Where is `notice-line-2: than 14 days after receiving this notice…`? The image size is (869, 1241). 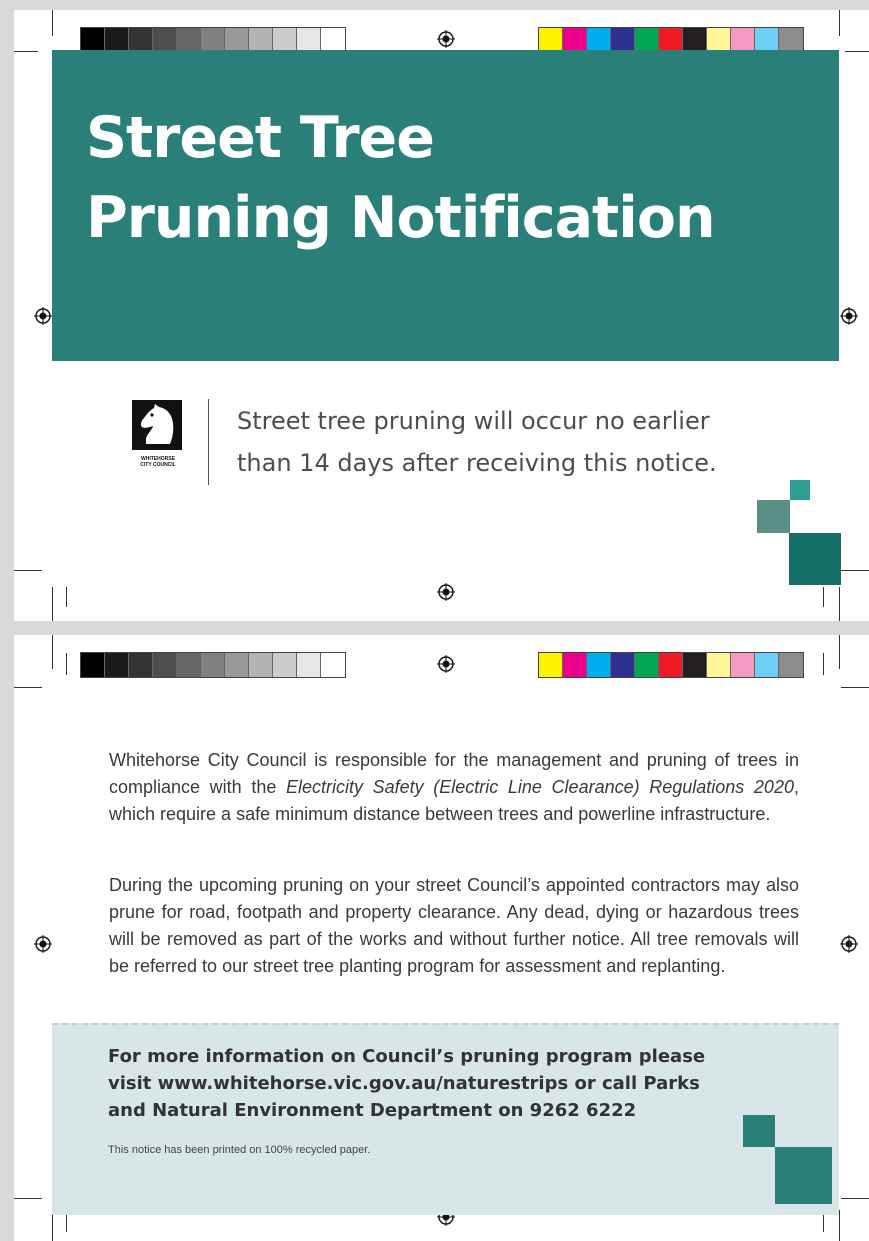 notice-line-2: than 14 days after receiving this notice… is located at coordinates (477, 463).